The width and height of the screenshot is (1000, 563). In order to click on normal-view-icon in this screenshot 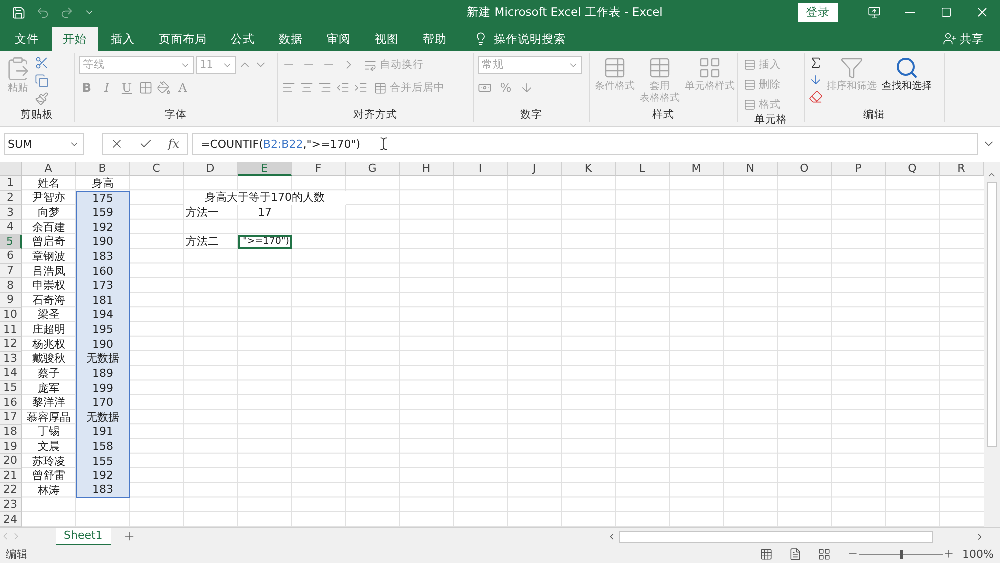, I will do `click(766, 554)`.